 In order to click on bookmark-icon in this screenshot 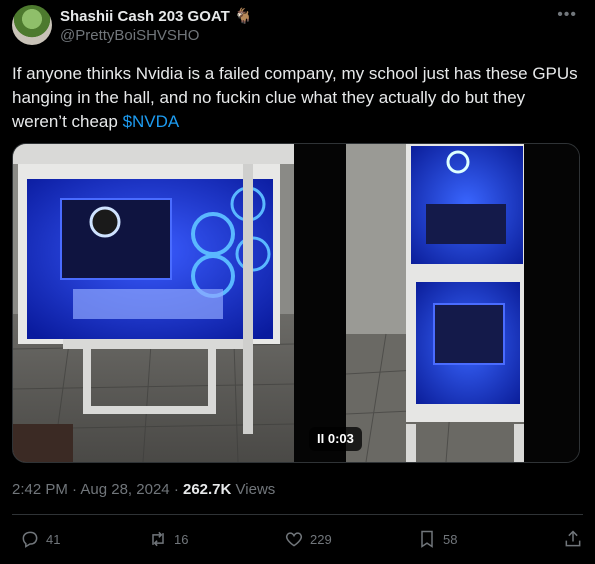, I will do `click(427, 539)`.